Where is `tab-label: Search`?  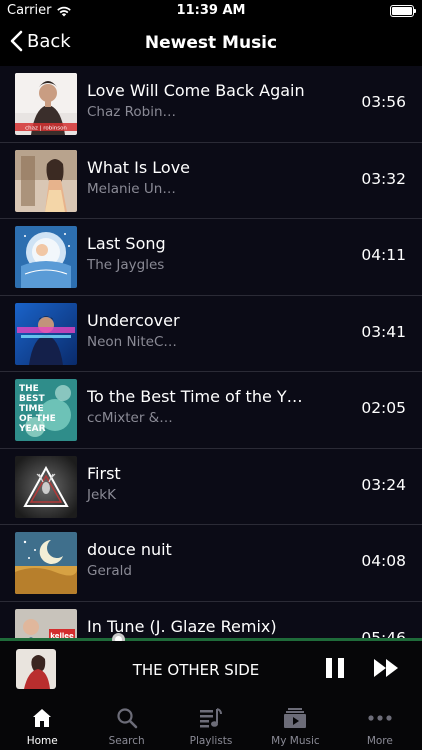 tab-label: Search is located at coordinates (126, 741).